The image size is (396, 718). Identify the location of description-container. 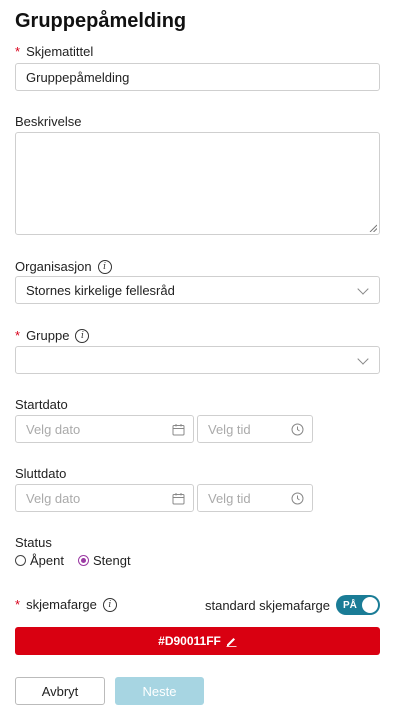
(197, 183).